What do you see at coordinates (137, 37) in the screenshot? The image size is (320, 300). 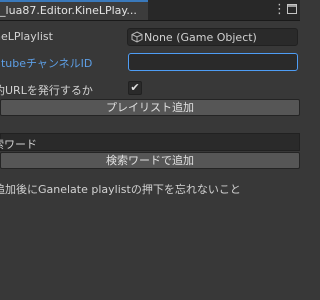 I see `game-object-icon` at bounding box center [137, 37].